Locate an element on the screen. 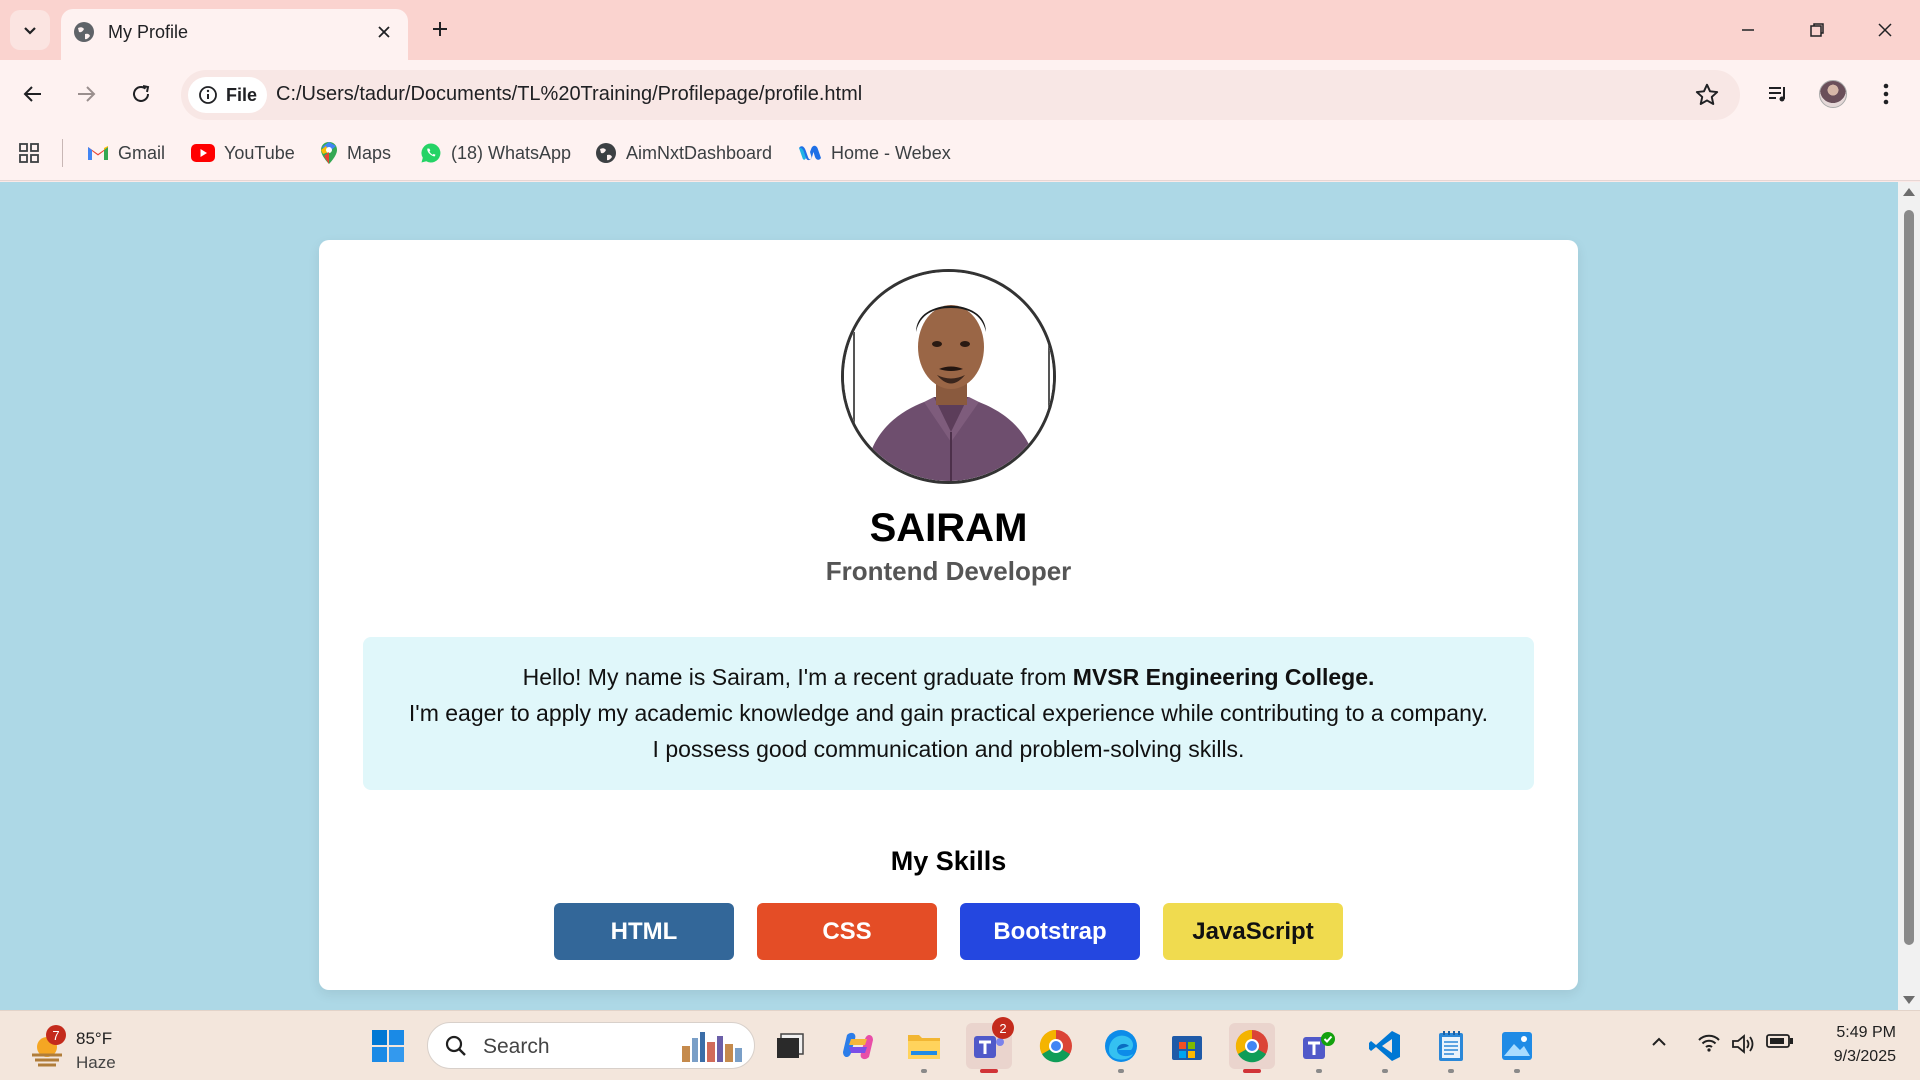 The image size is (1920, 1080). scroll-up-arrow is located at coordinates (1909, 192).